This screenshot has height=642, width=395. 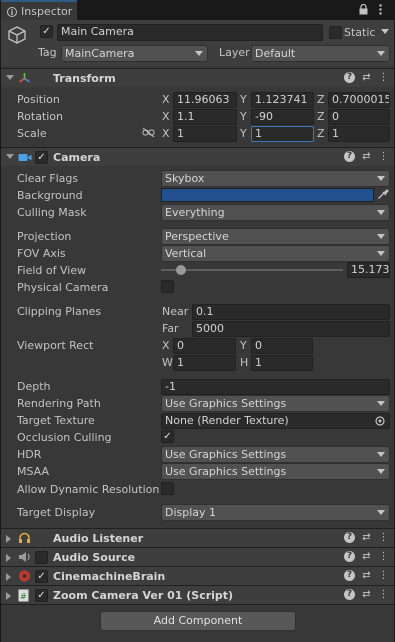 What do you see at coordinates (185, 178) in the screenshot?
I see `clear-flags-value: Skybox` at bounding box center [185, 178].